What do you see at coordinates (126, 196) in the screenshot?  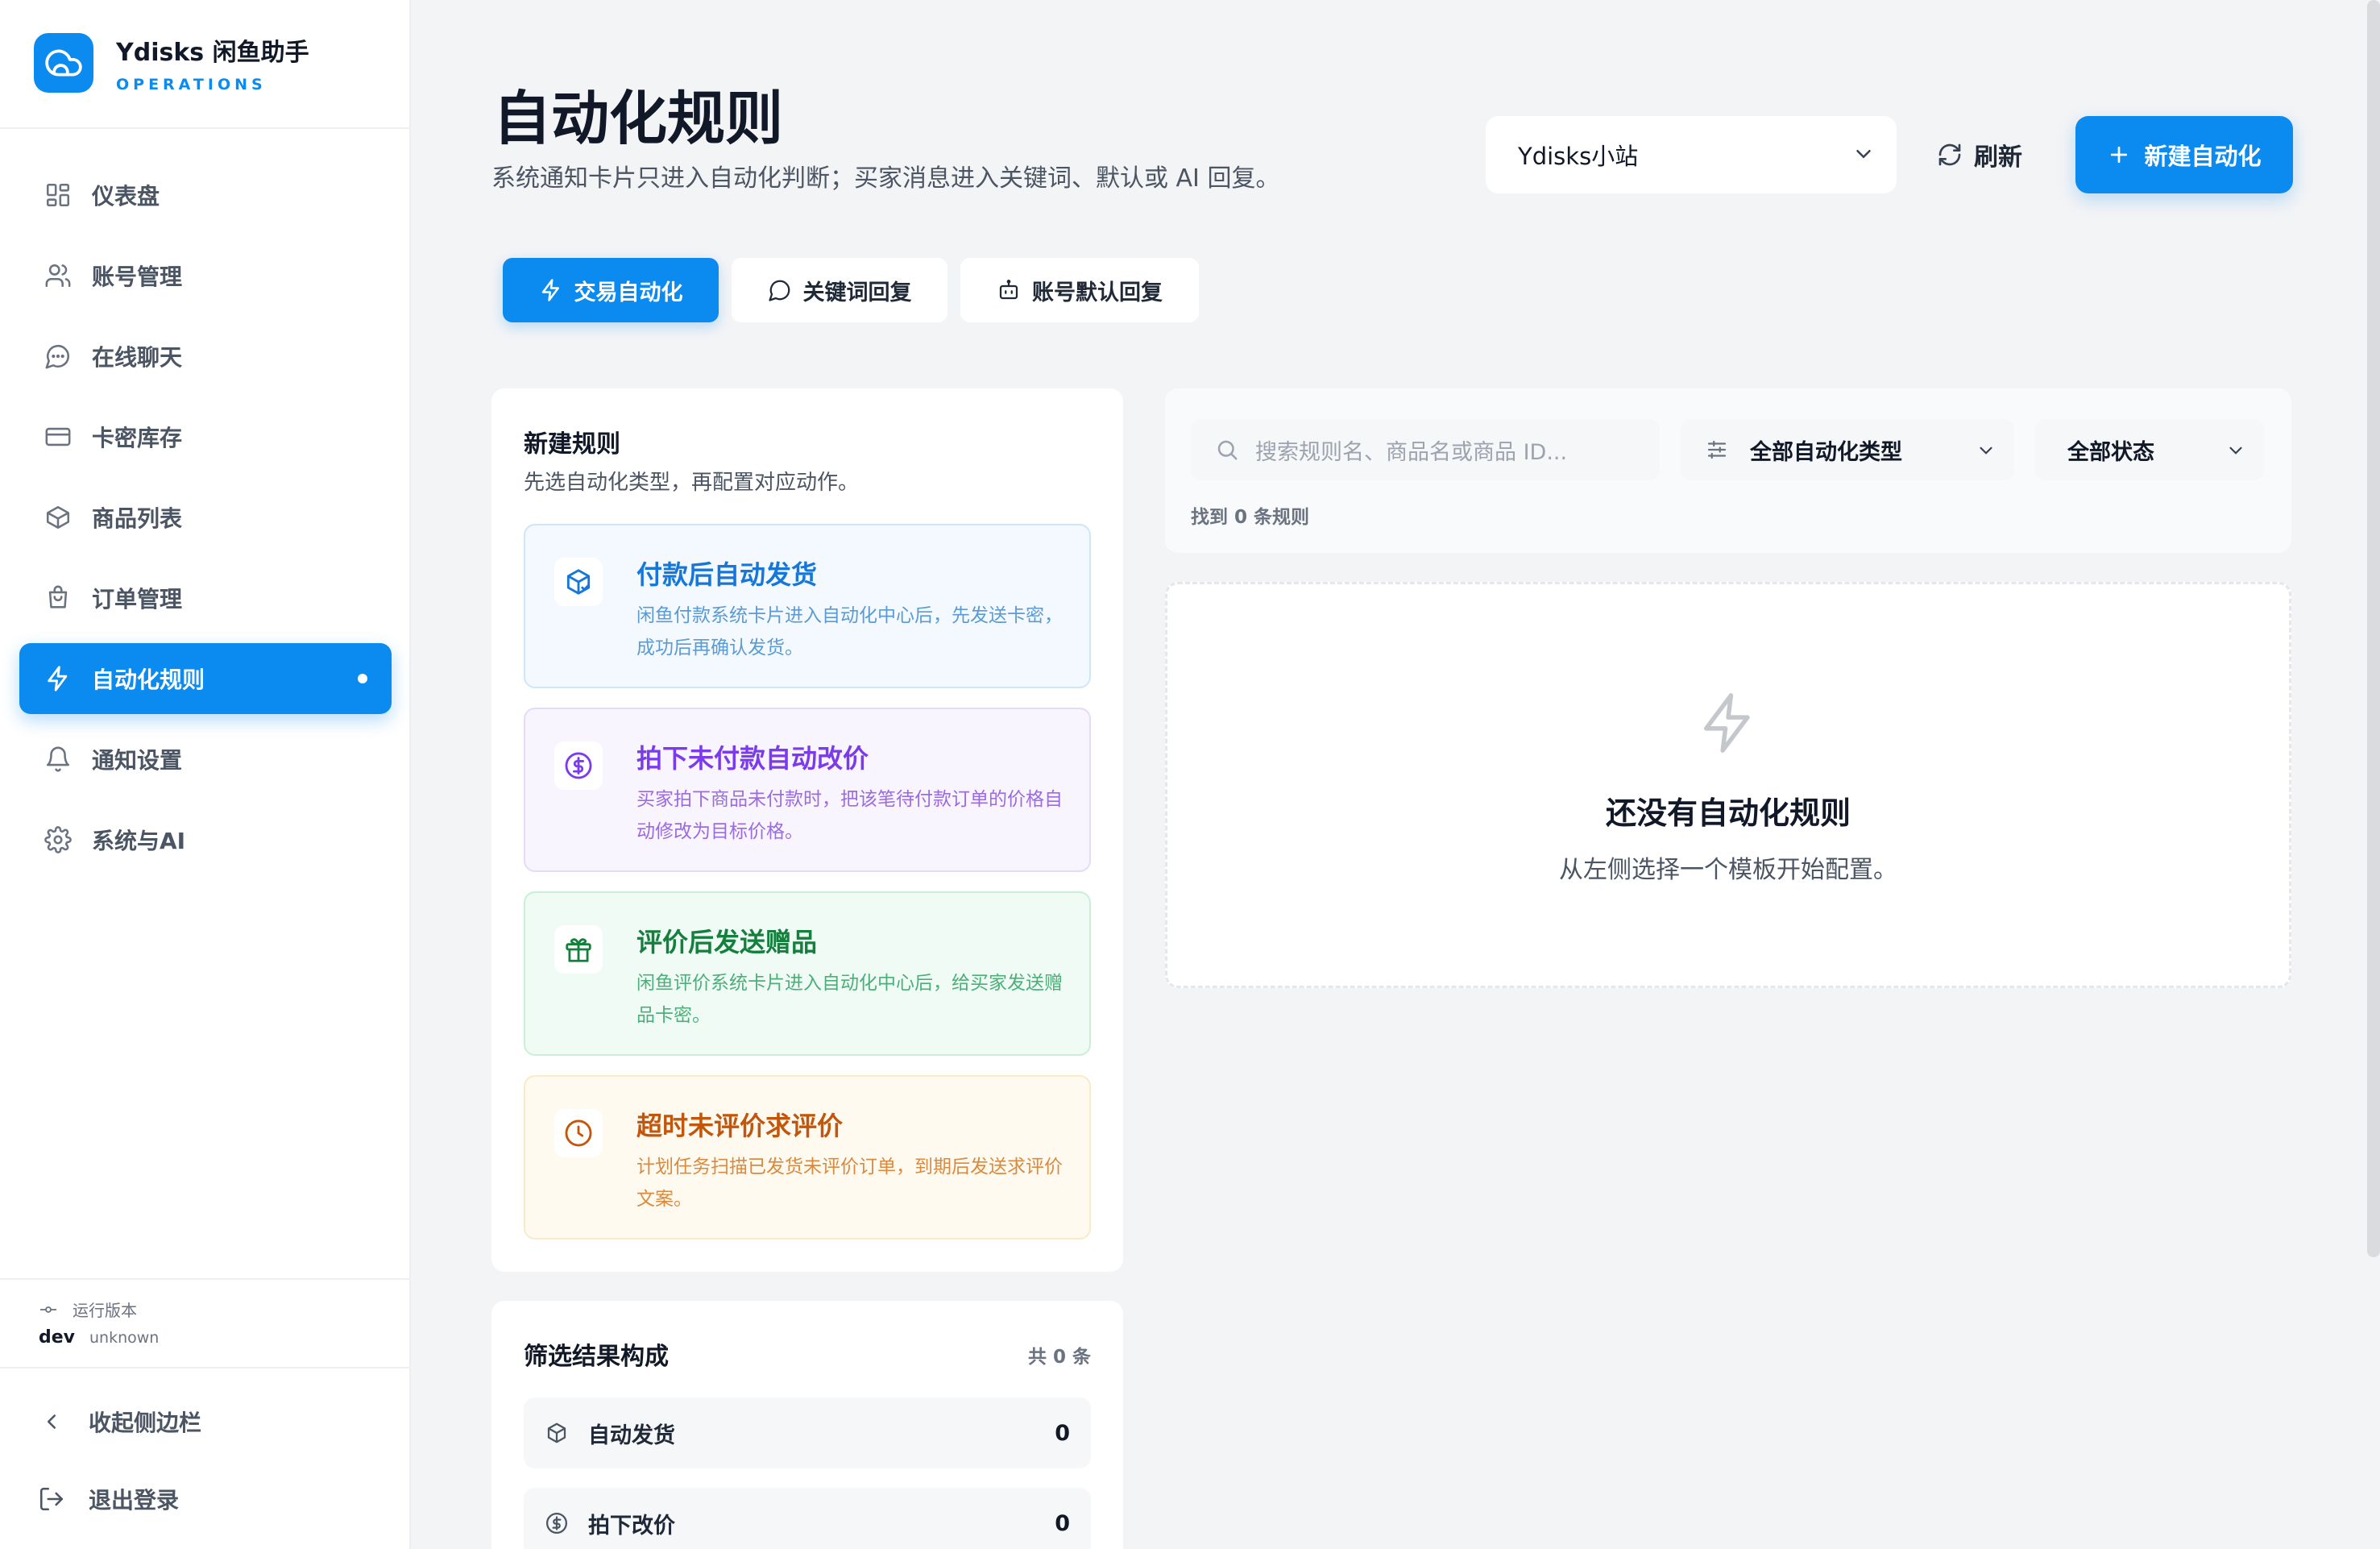 I see `nav-label: 仪表盘` at bounding box center [126, 196].